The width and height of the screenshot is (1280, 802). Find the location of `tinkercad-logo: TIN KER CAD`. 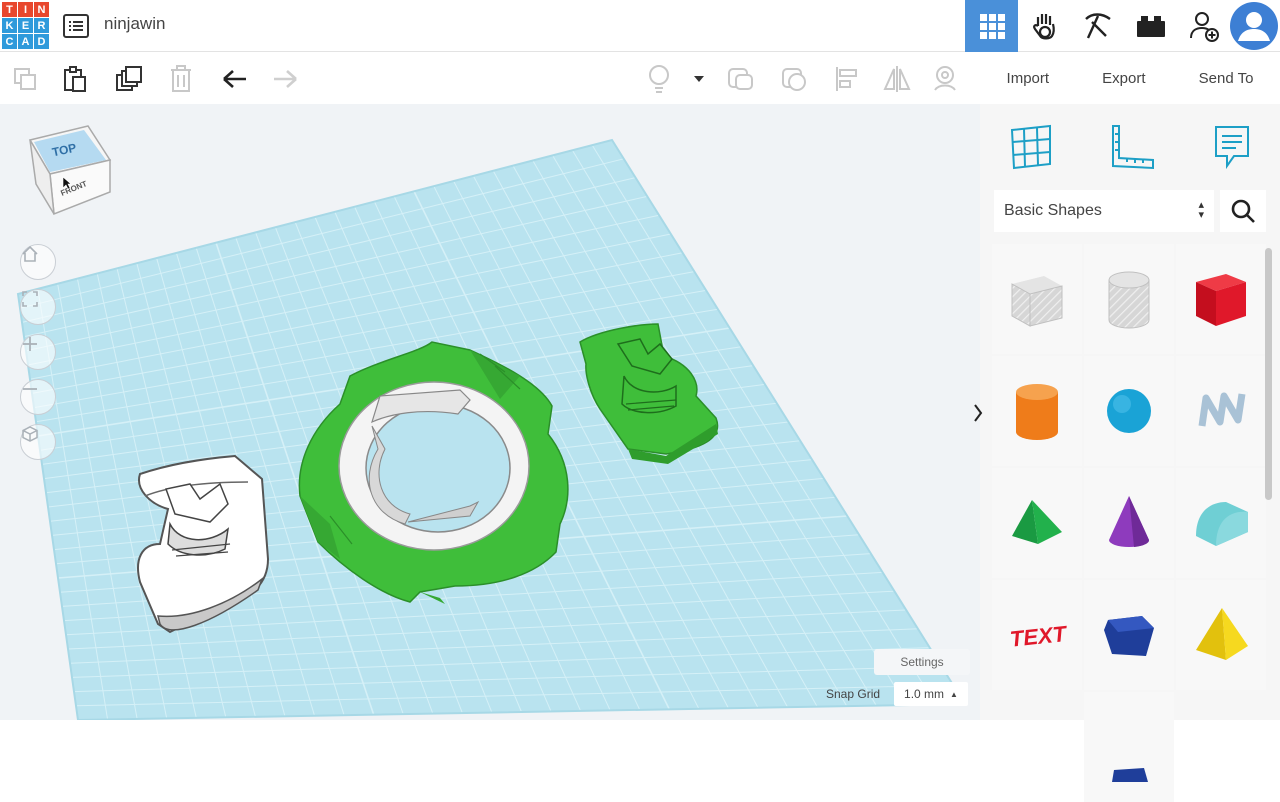

tinkercad-logo: TIN KER CAD is located at coordinates (25, 25).